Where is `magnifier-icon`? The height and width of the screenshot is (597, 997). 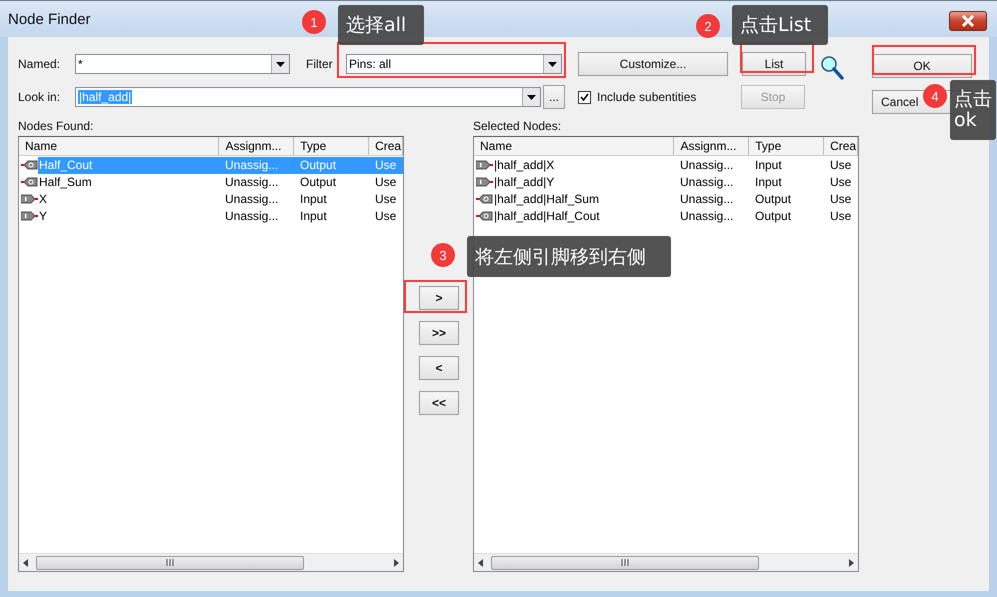 magnifier-icon is located at coordinates (832, 68).